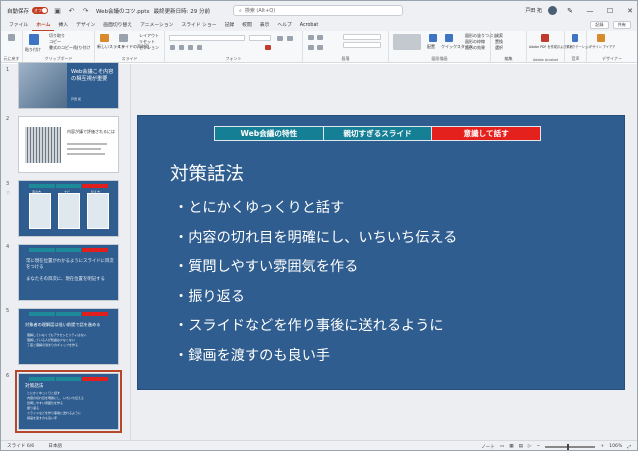  I want to click on bullet-item: 質問しやすい雰囲気を作る, so click(315, 271).